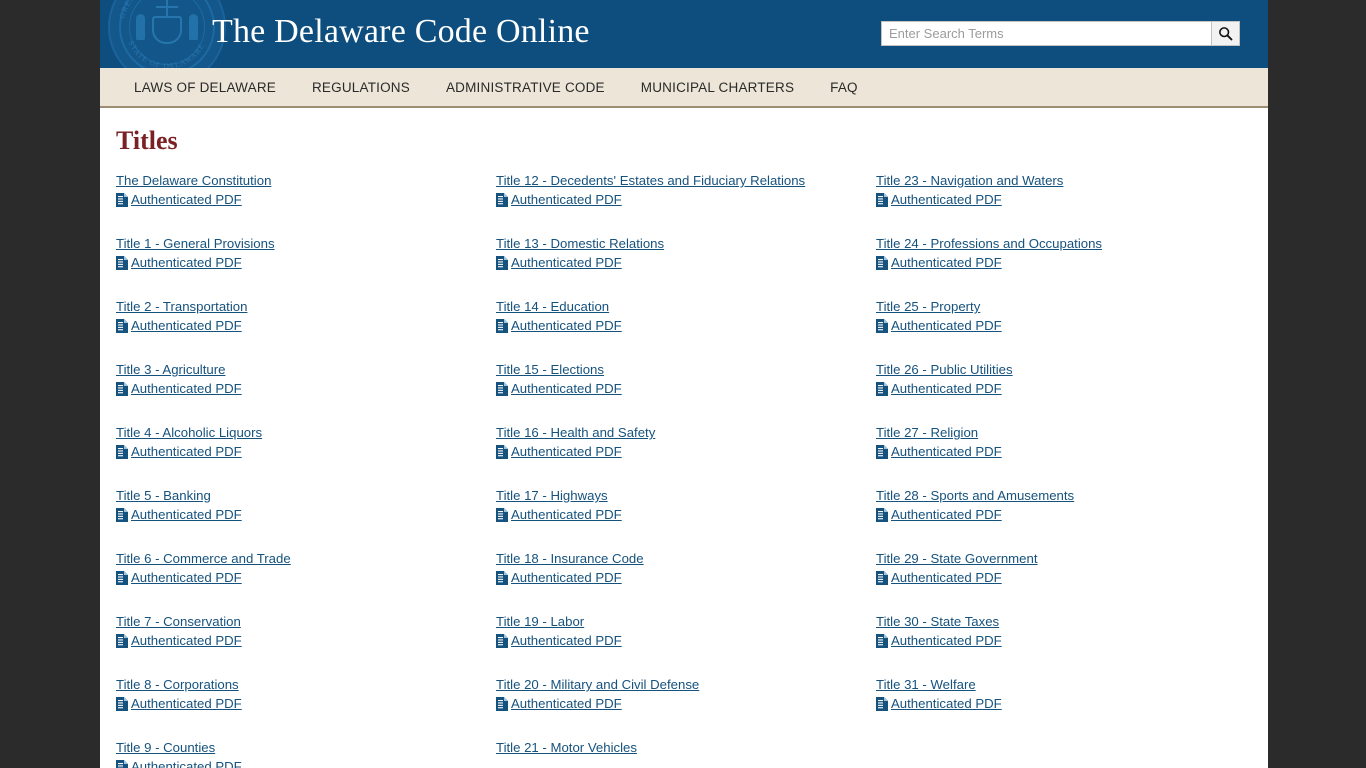 This screenshot has height=768, width=1366. Describe the element at coordinates (189, 433) in the screenshot. I see `title-link: Title 4 - Alcoholic Liquors` at that location.